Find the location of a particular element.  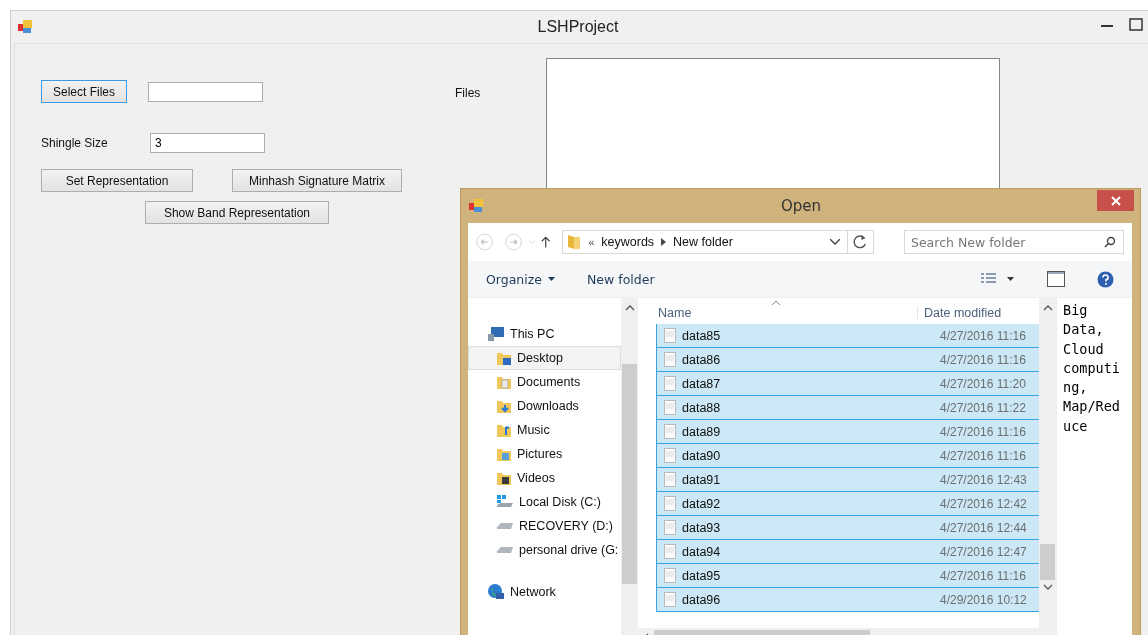

chevron-down-icon is located at coordinates (835, 242).